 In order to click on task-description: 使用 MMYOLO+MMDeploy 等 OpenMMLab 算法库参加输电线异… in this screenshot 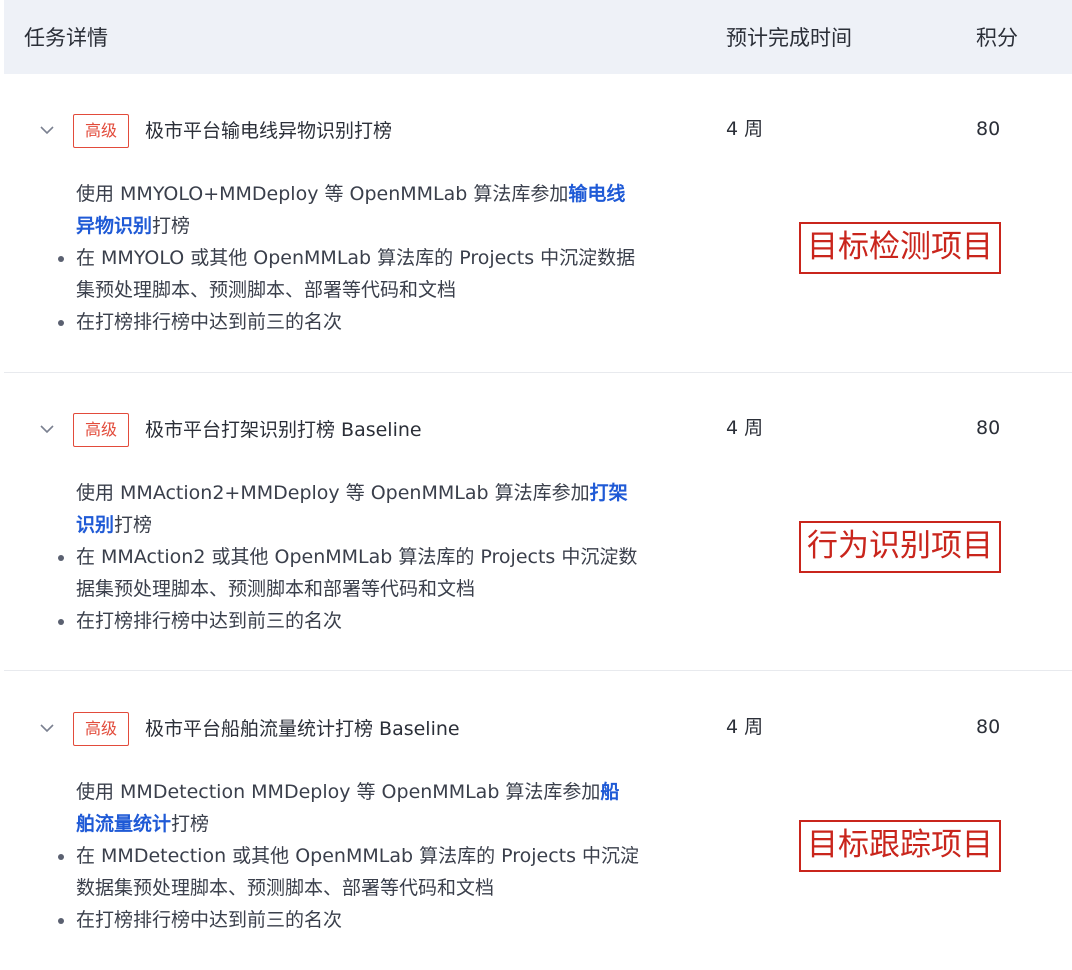, I will do `click(351, 210)`.